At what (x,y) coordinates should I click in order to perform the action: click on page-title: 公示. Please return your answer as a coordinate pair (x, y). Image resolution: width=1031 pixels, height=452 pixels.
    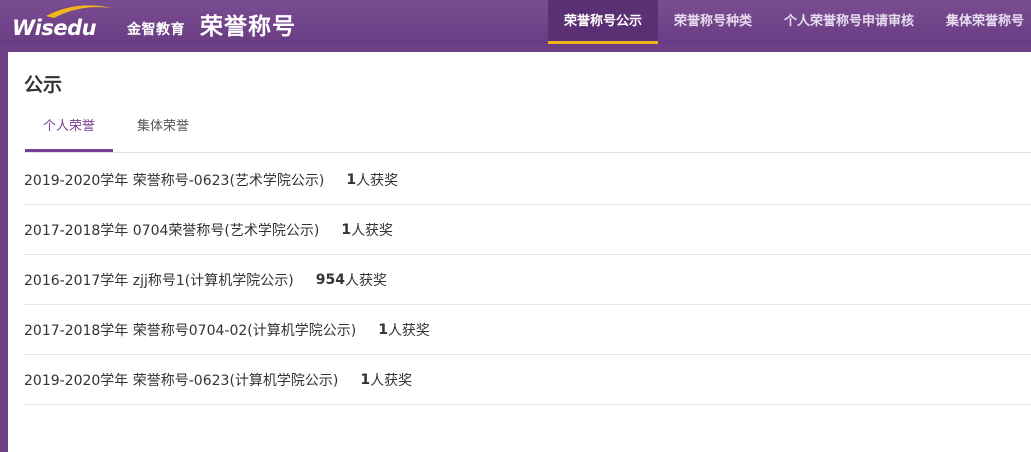
    Looking at the image, I should click on (43, 85).